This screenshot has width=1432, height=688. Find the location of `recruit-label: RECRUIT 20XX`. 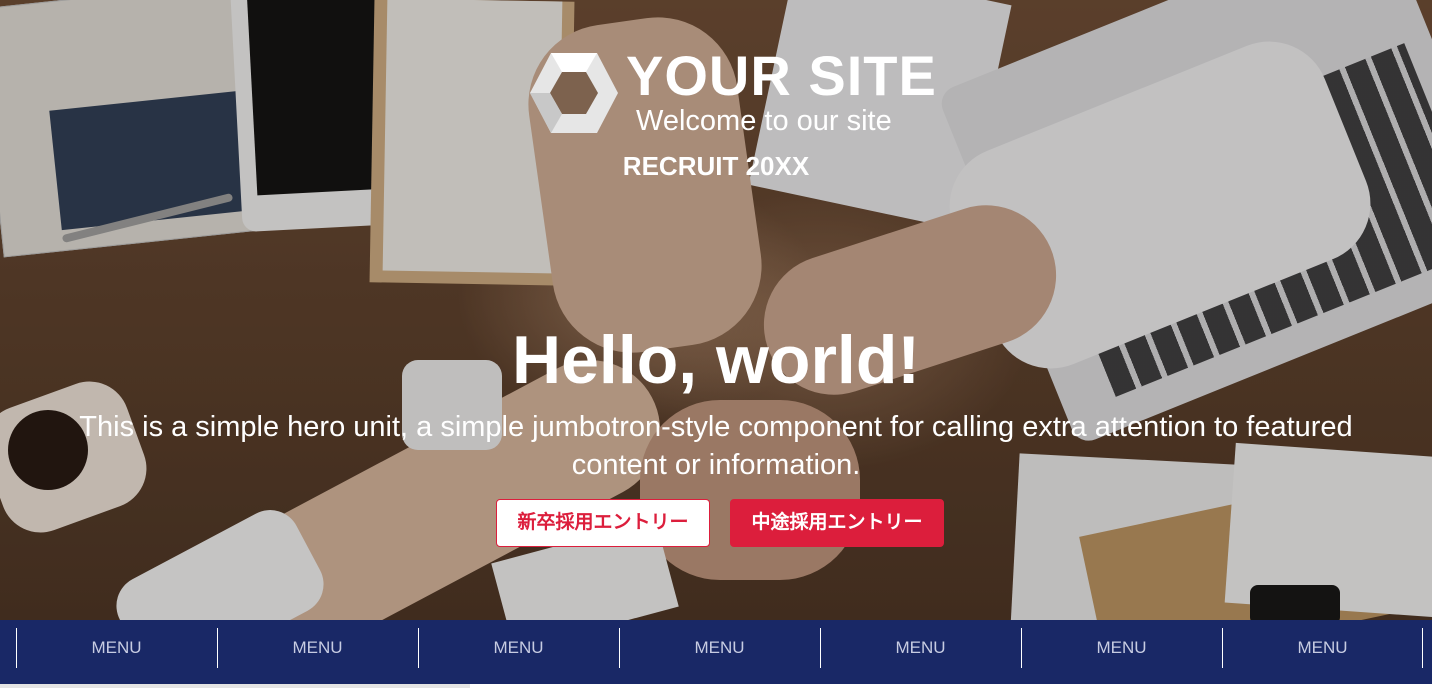

recruit-label: RECRUIT 20XX is located at coordinates (716, 166).